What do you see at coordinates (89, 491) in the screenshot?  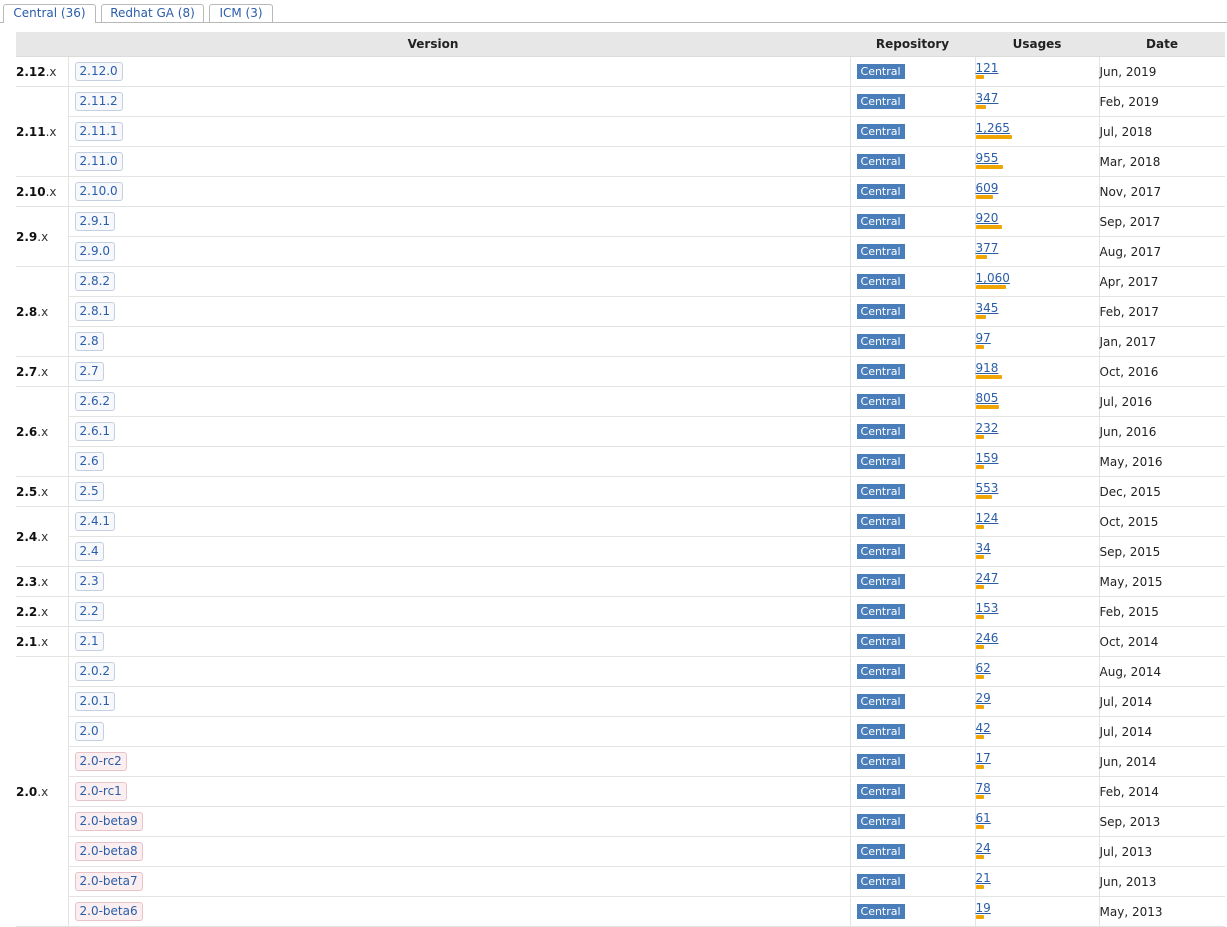 I see `version-link: 2.5` at bounding box center [89, 491].